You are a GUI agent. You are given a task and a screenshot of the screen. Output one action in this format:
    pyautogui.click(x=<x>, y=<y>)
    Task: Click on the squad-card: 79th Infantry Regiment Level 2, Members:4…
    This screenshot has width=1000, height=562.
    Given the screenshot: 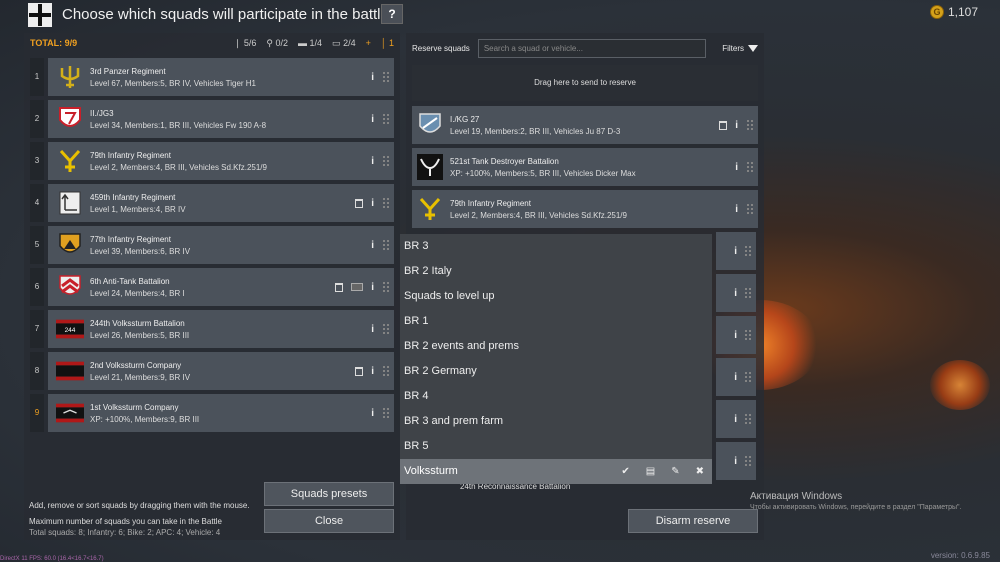 What is the action you would take?
    pyautogui.click(x=221, y=161)
    